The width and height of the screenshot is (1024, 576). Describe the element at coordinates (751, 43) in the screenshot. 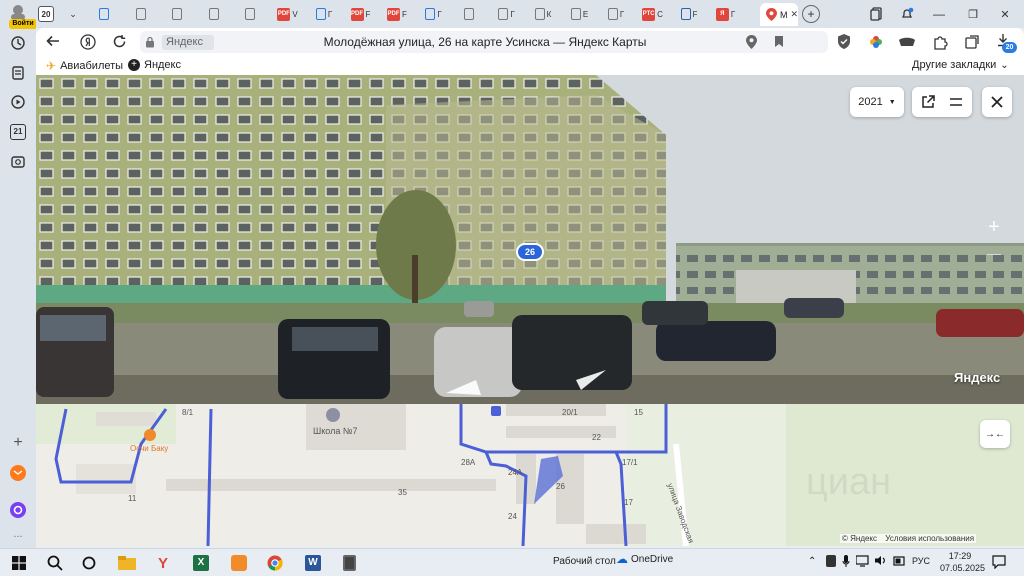

I see `location-pin-icon` at that location.